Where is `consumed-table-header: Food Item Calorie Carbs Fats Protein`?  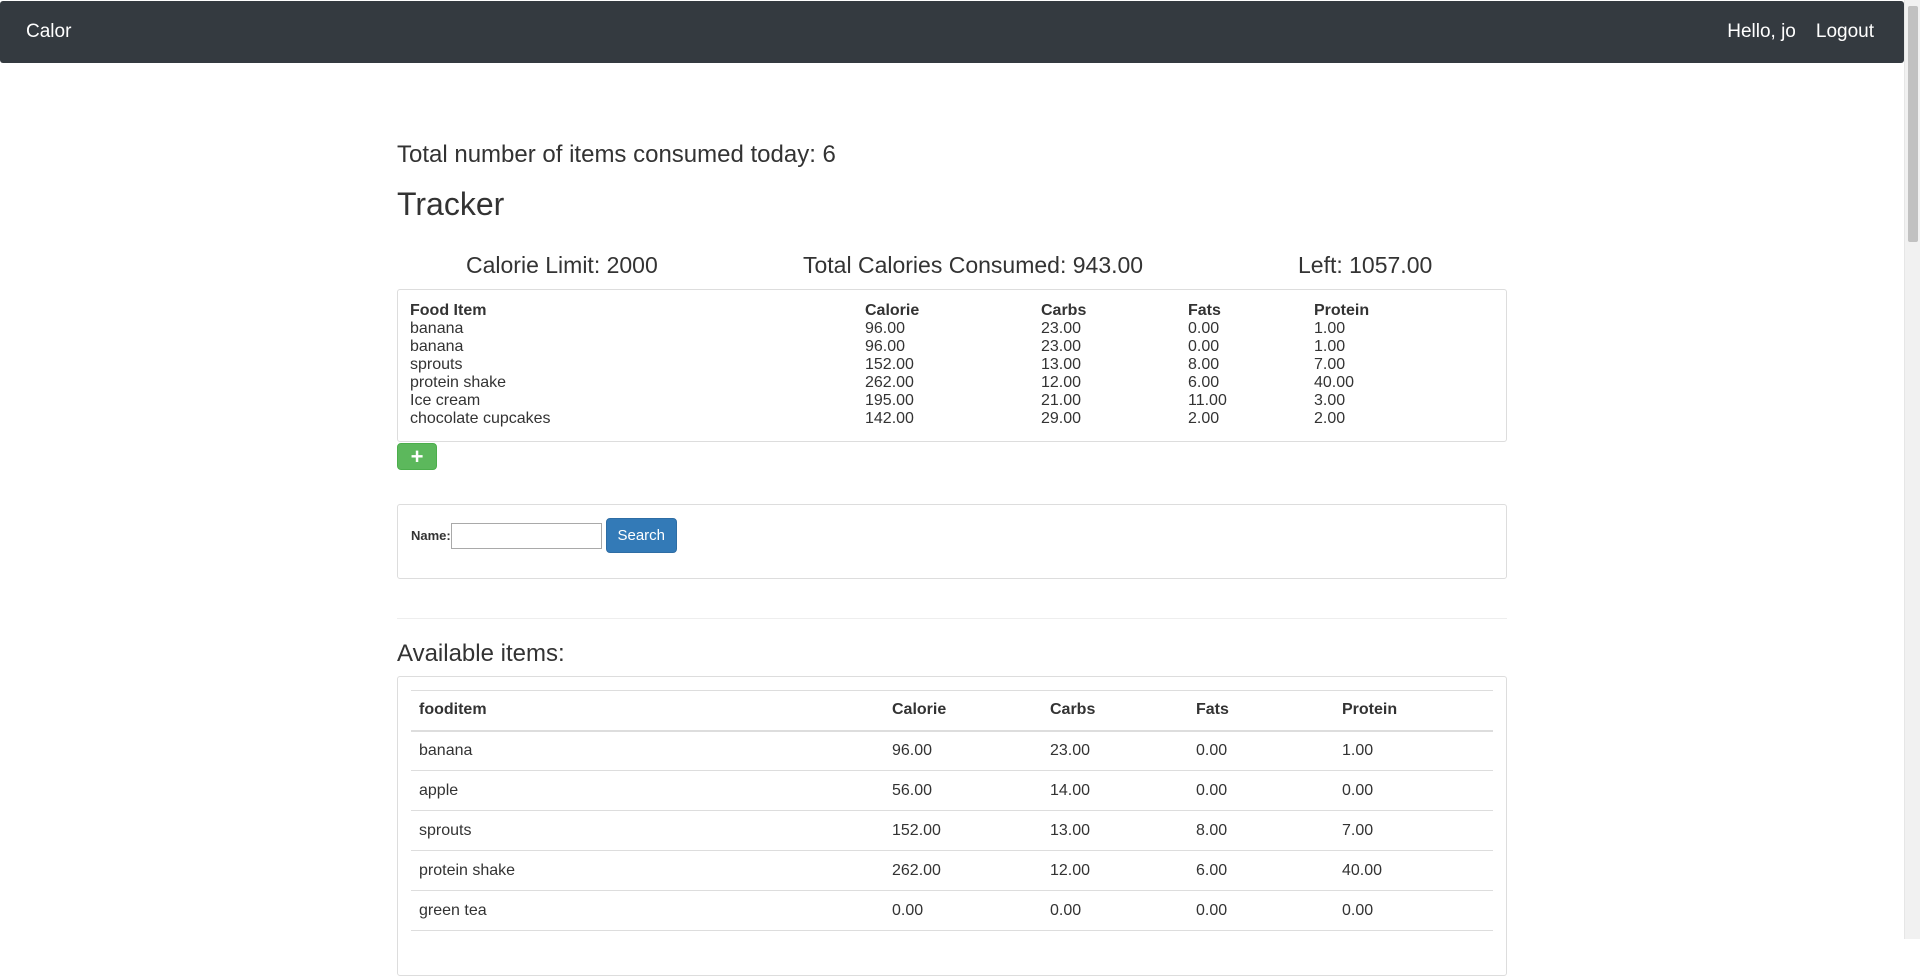 consumed-table-header: Food Item Calorie Carbs Fats Protein is located at coordinates (952, 311).